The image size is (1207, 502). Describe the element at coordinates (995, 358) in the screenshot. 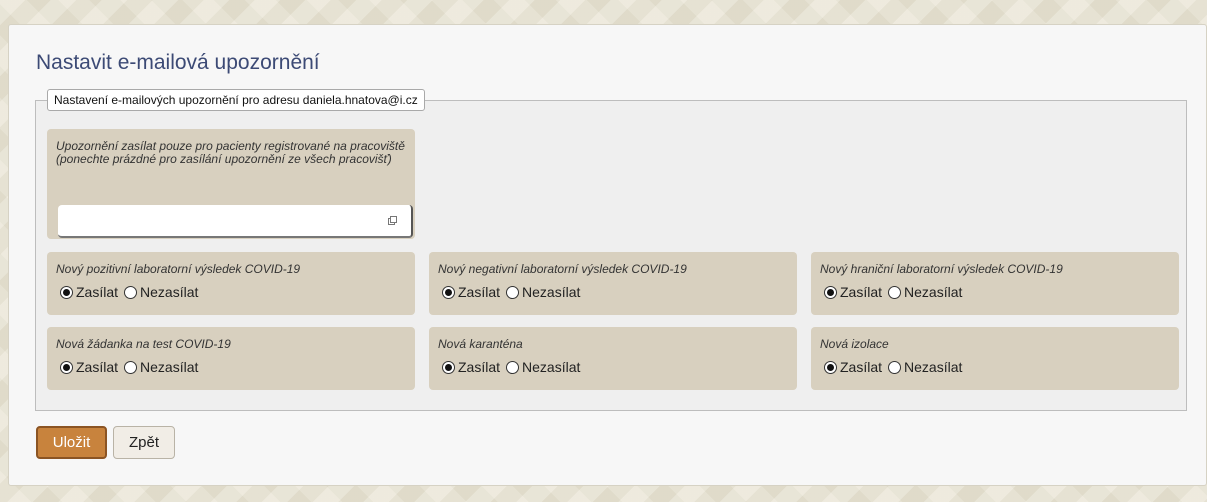

I see `setting-isolation: Nová izolace Zasílat Nezasílat` at that location.